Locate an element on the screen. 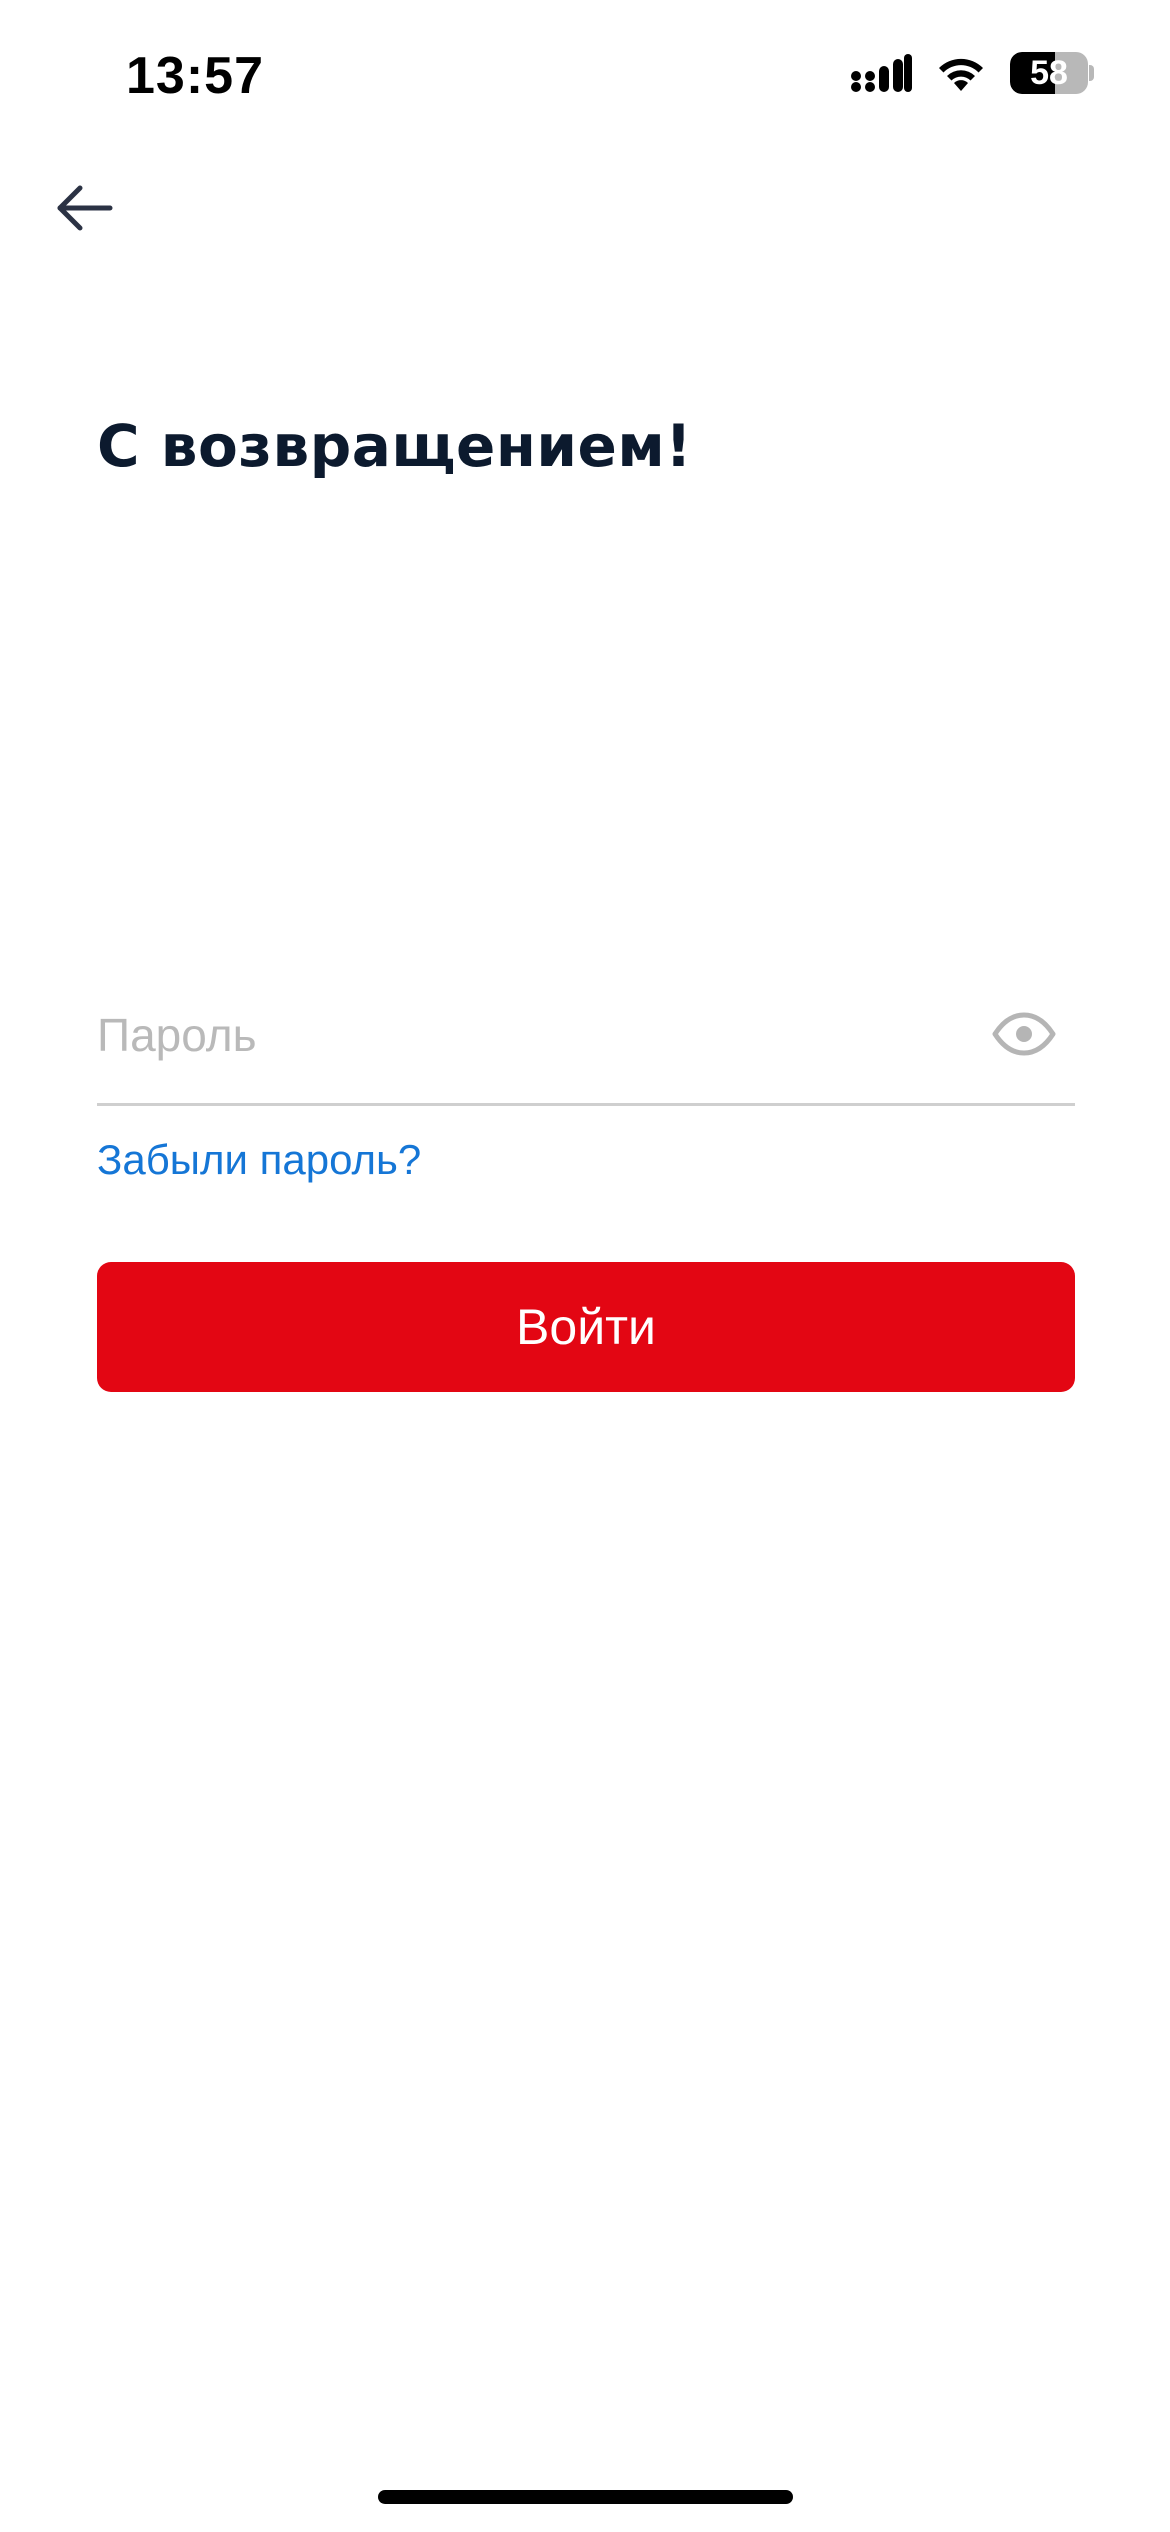 The width and height of the screenshot is (1170, 2532). battery-icon: 58 is located at coordinates (1052, 73).